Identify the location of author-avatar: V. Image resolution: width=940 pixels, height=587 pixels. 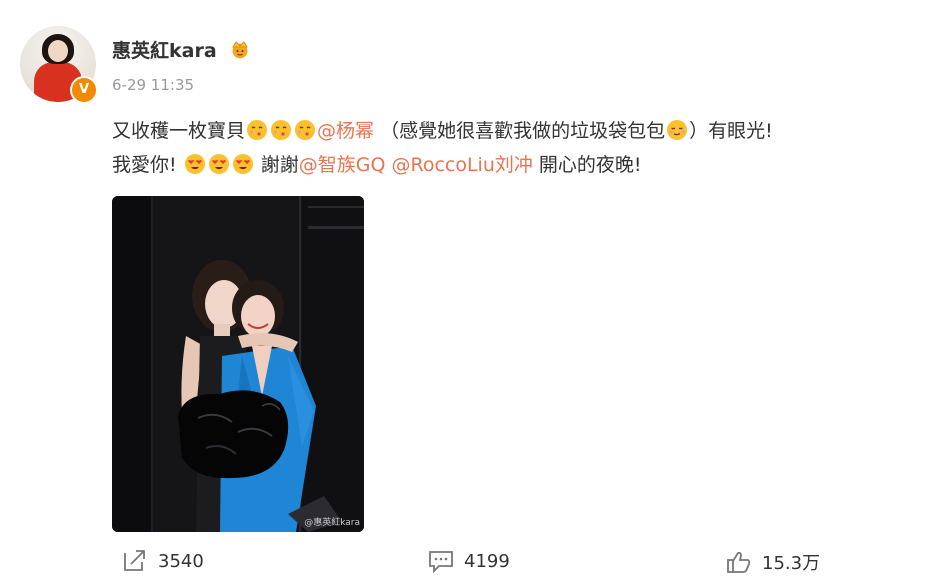
(59, 65).